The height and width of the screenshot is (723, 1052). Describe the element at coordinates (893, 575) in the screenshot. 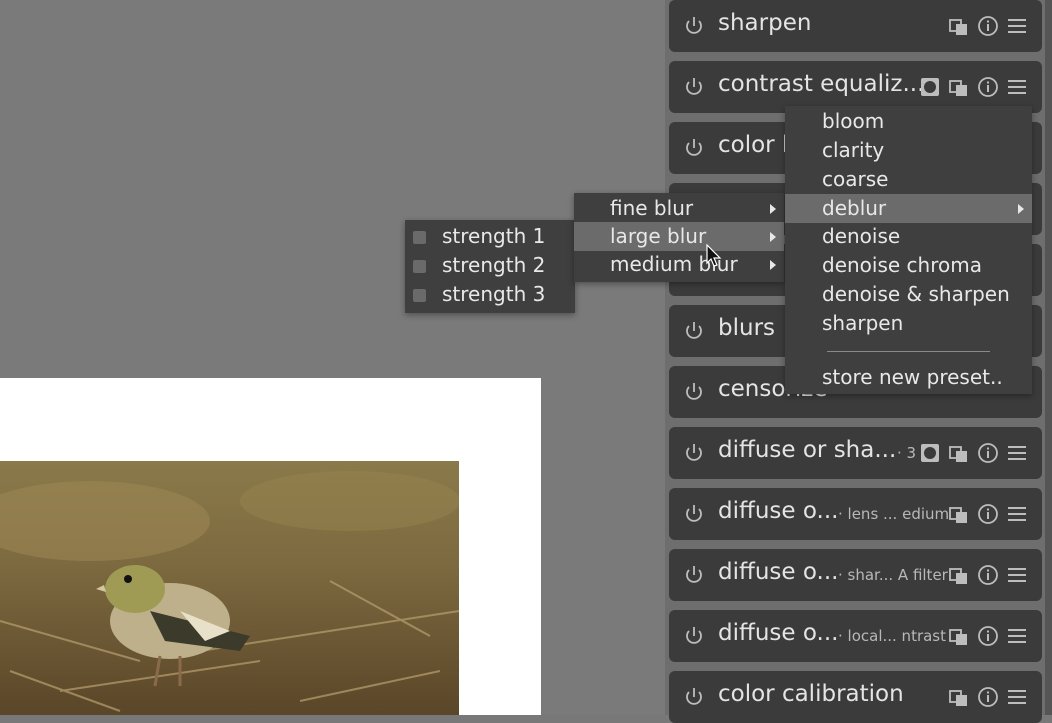

I see `module-instance-label: · shar... A filter` at that location.